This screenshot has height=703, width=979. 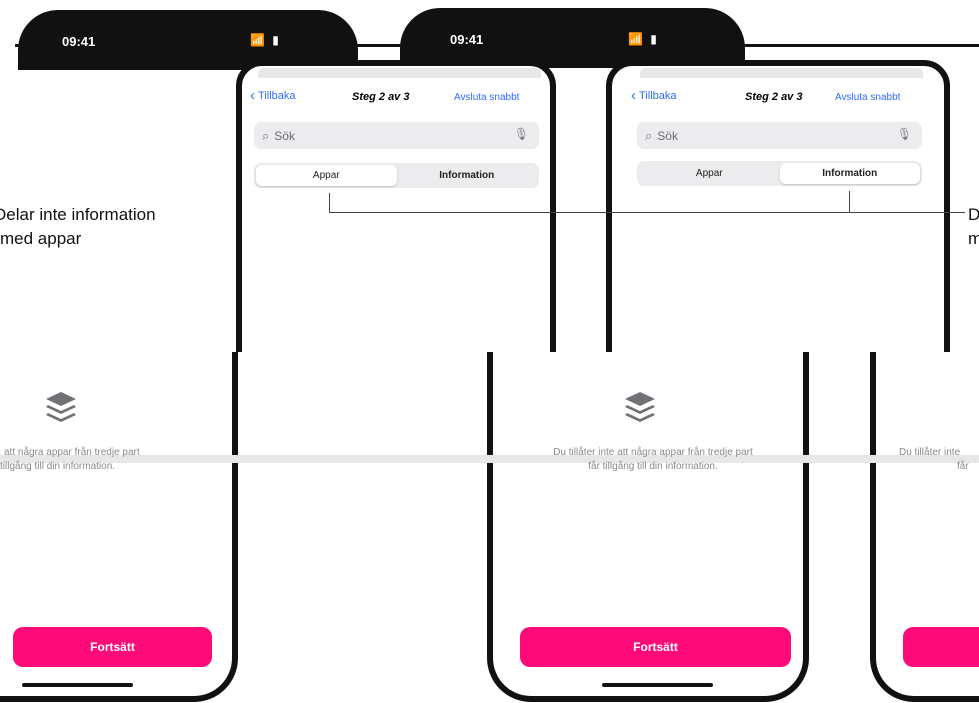 What do you see at coordinates (78, 227) in the screenshot?
I see `callout-left: Delar inte information med appar` at bounding box center [78, 227].